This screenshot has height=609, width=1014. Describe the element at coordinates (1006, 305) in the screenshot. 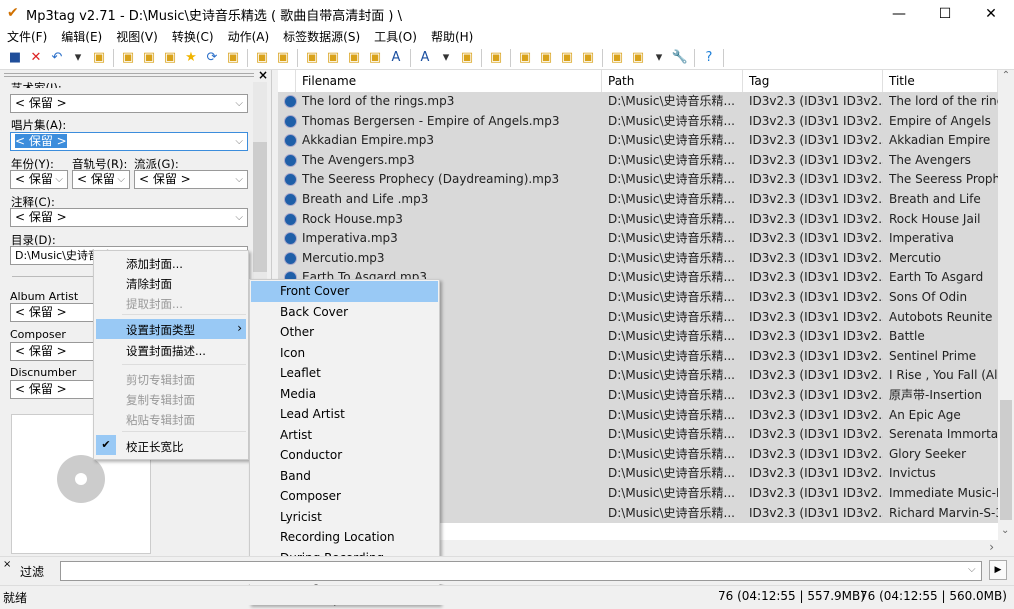

I see `list-vertical-scrollbar: ⌃ ⌄` at that location.